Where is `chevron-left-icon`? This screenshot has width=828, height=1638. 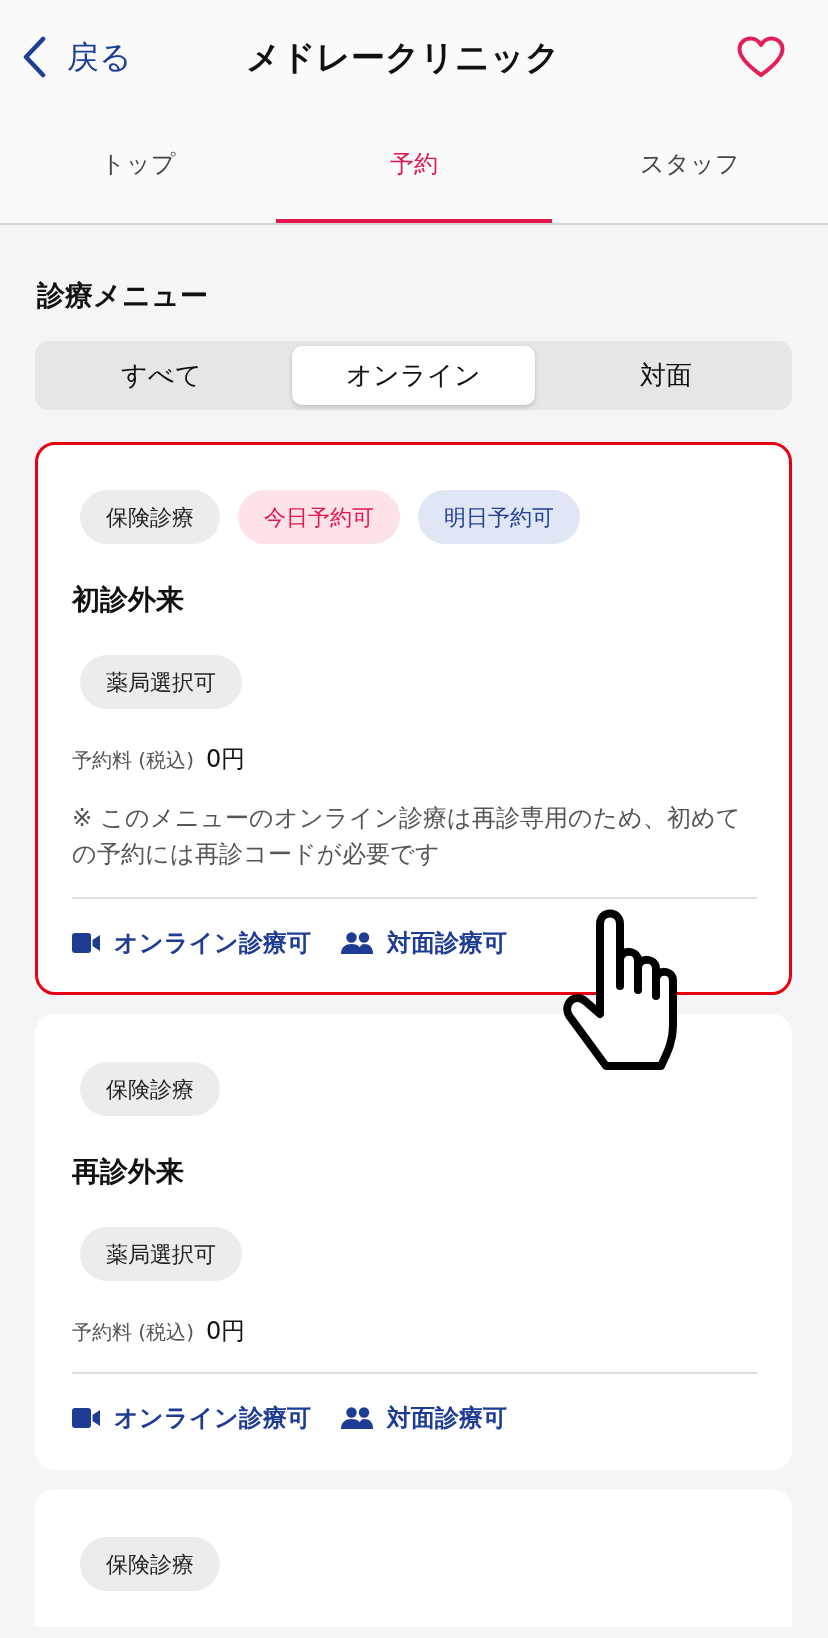 chevron-left-icon is located at coordinates (34, 57).